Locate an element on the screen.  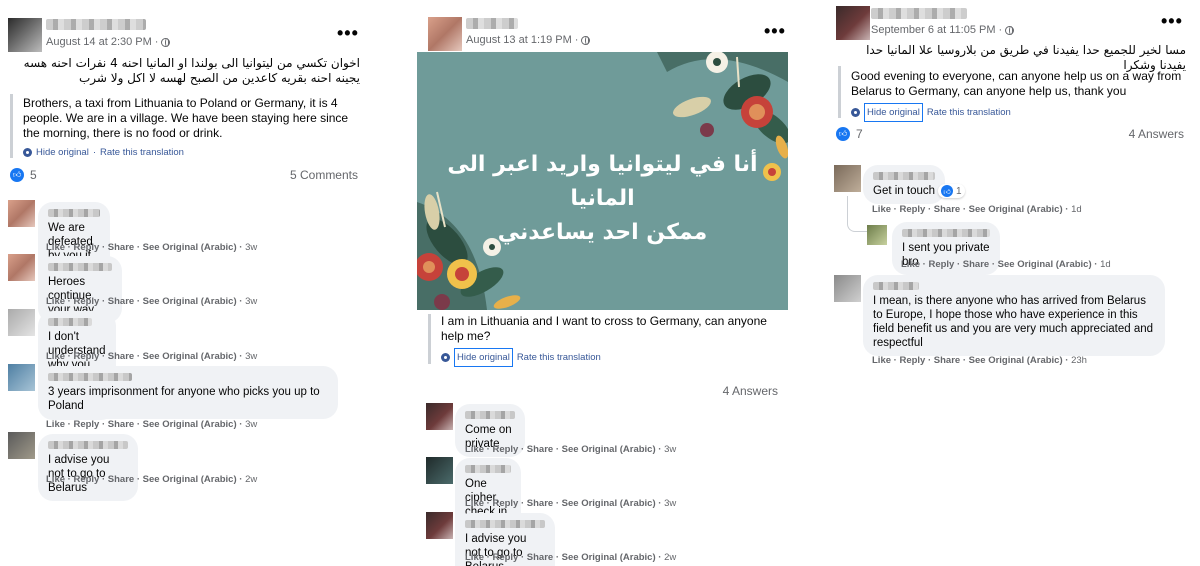
comment-reaction: 👍︎ 1 is located at coordinates (951, 191).